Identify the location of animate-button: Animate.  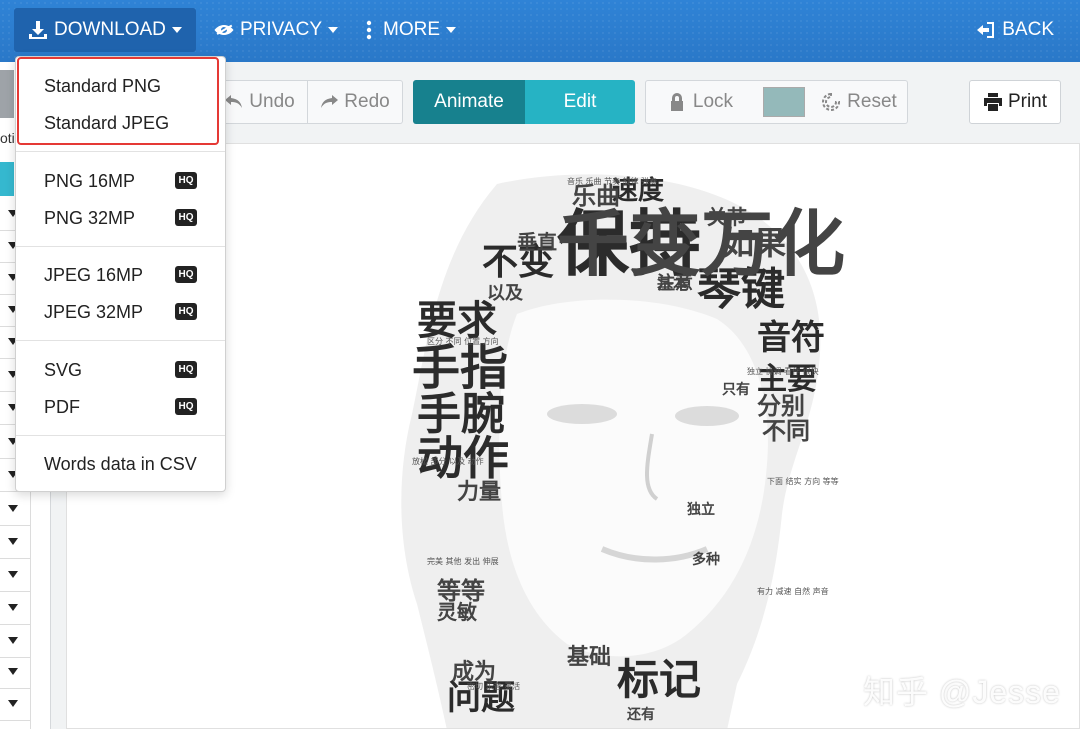
(469, 102).